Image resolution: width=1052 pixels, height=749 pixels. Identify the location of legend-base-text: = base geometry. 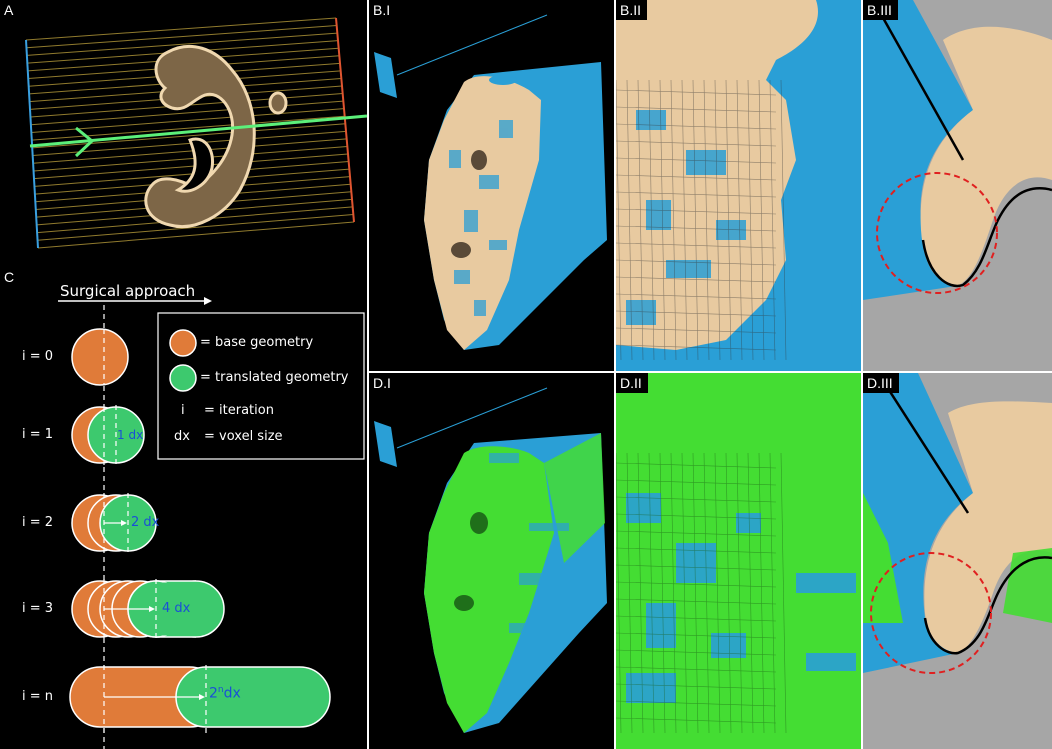
(257, 342).